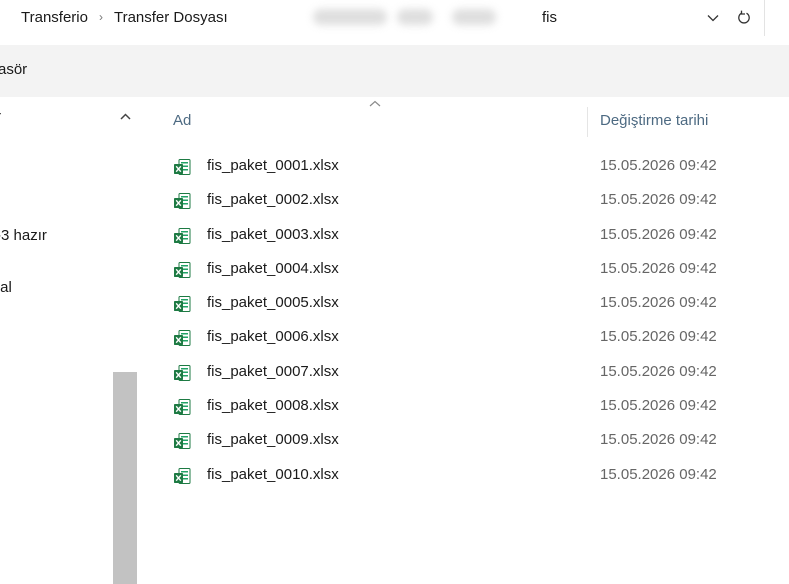  What do you see at coordinates (46, 17) in the screenshot?
I see `breadcrumb-item-transferio: Transferio` at bounding box center [46, 17].